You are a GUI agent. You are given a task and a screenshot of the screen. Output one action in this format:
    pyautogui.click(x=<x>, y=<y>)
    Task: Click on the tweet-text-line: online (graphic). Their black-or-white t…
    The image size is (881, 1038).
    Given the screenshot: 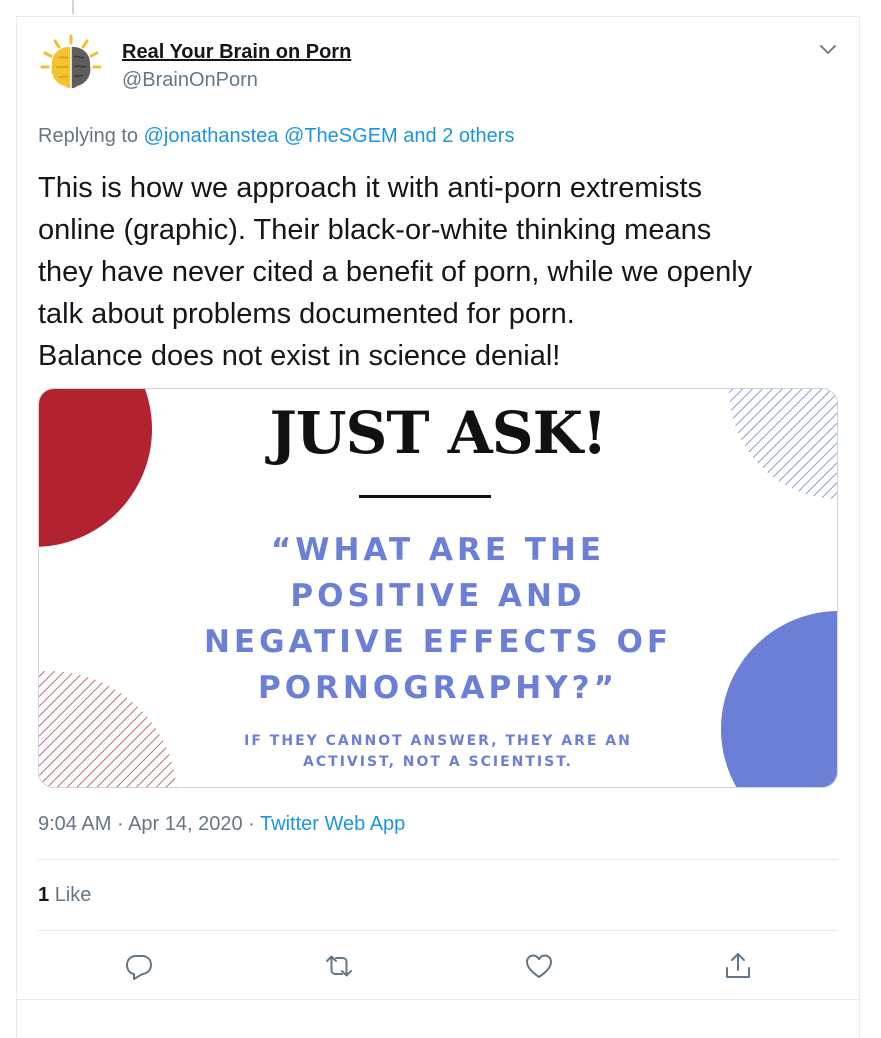 What is the action you would take?
    pyautogui.click(x=375, y=230)
    